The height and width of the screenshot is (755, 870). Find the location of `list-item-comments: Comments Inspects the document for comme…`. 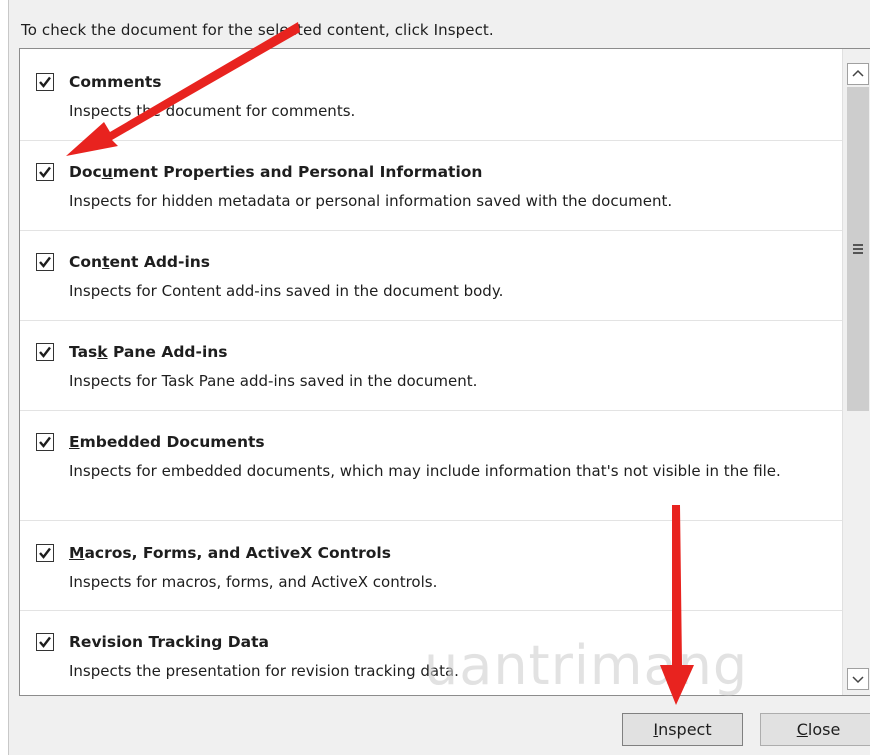

list-item-comments: Comments Inspects the document for comme… is located at coordinates (431, 95).